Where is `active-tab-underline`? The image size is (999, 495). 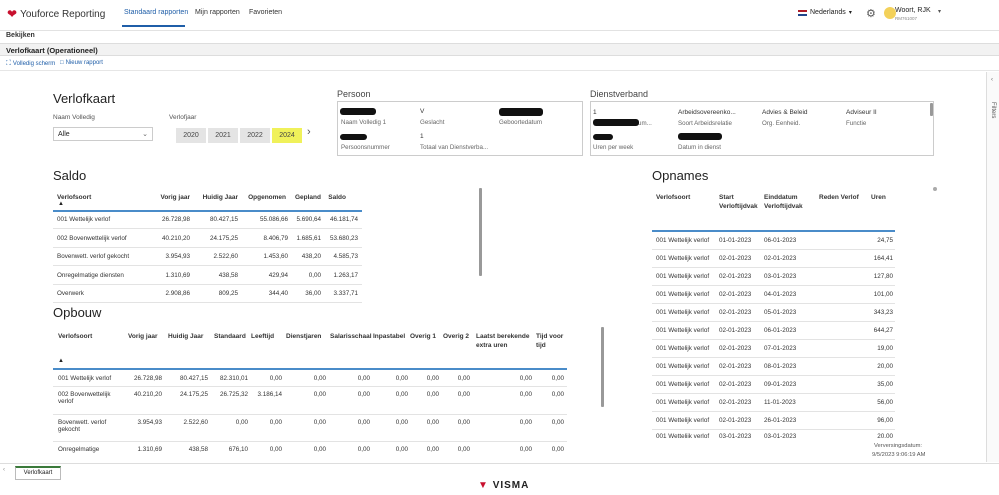 active-tab-underline is located at coordinates (153, 26).